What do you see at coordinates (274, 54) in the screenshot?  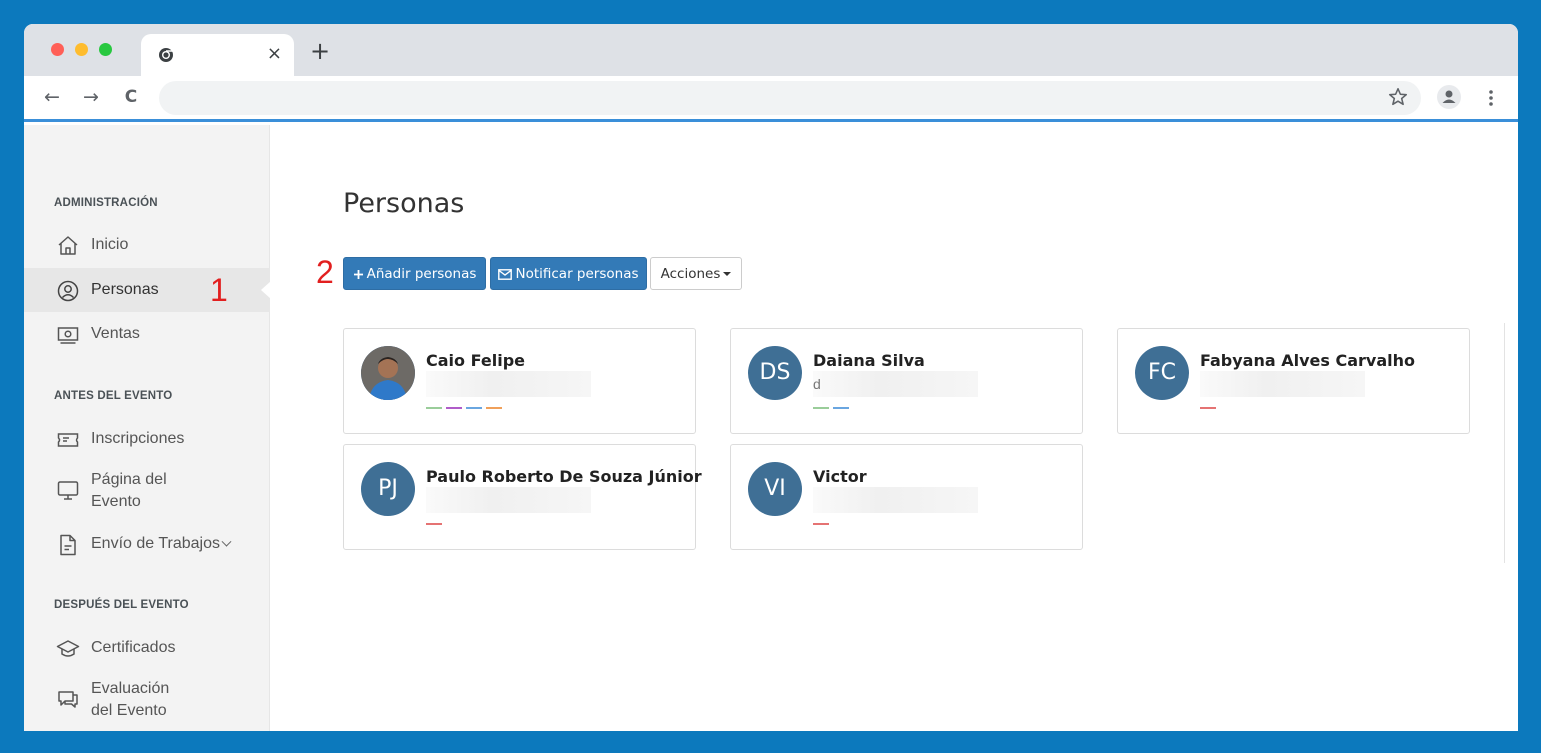 I see `tab-close-icon: ×` at bounding box center [274, 54].